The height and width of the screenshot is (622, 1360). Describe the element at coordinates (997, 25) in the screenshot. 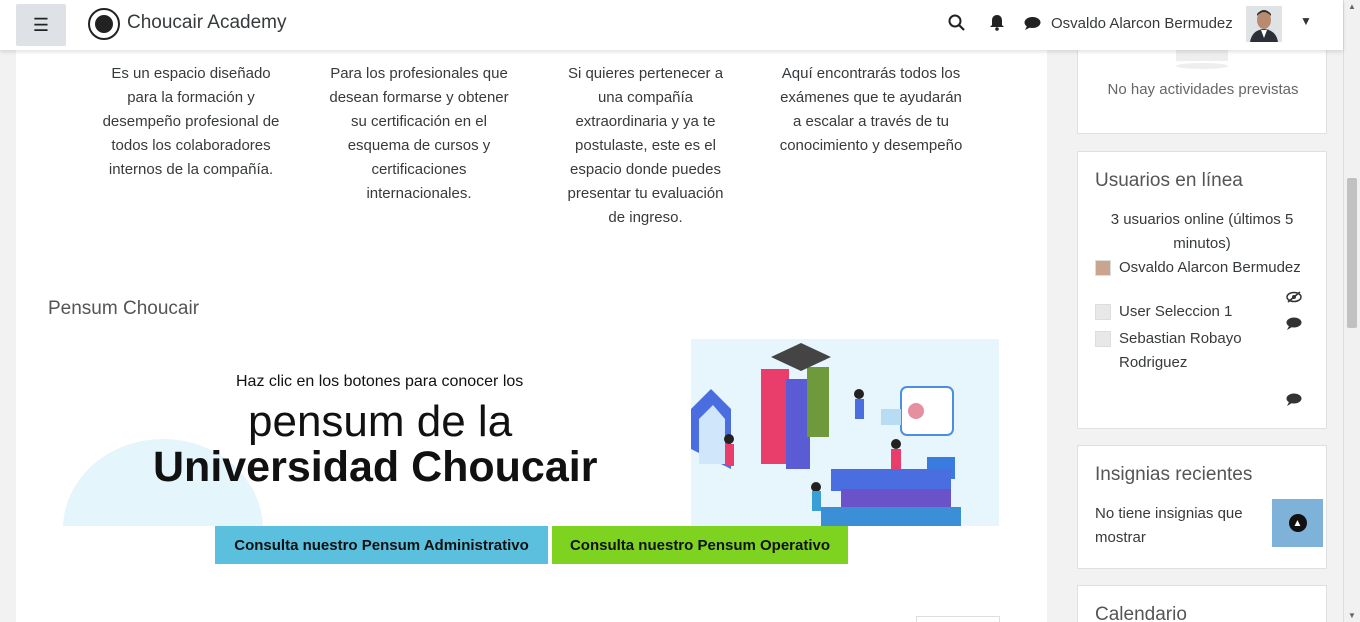

I see `bell-icon` at that location.